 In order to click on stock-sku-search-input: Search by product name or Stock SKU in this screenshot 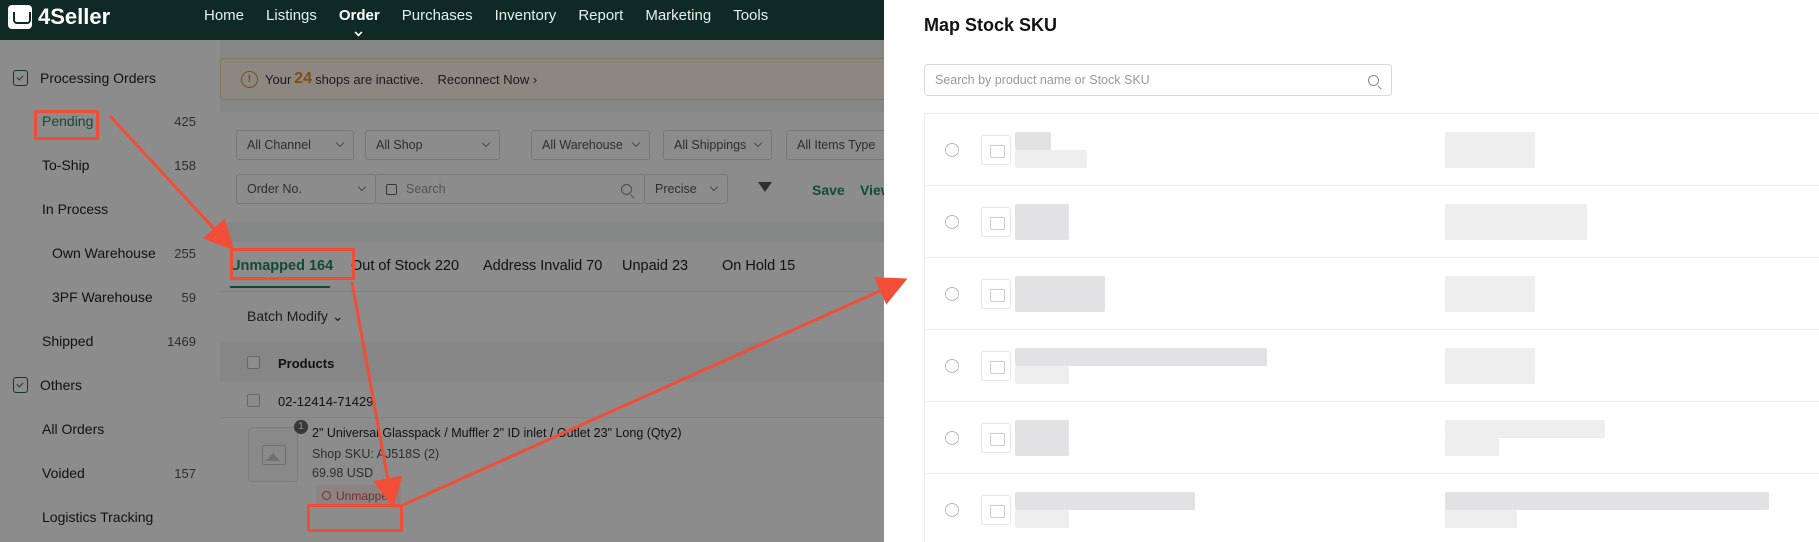, I will do `click(1158, 80)`.